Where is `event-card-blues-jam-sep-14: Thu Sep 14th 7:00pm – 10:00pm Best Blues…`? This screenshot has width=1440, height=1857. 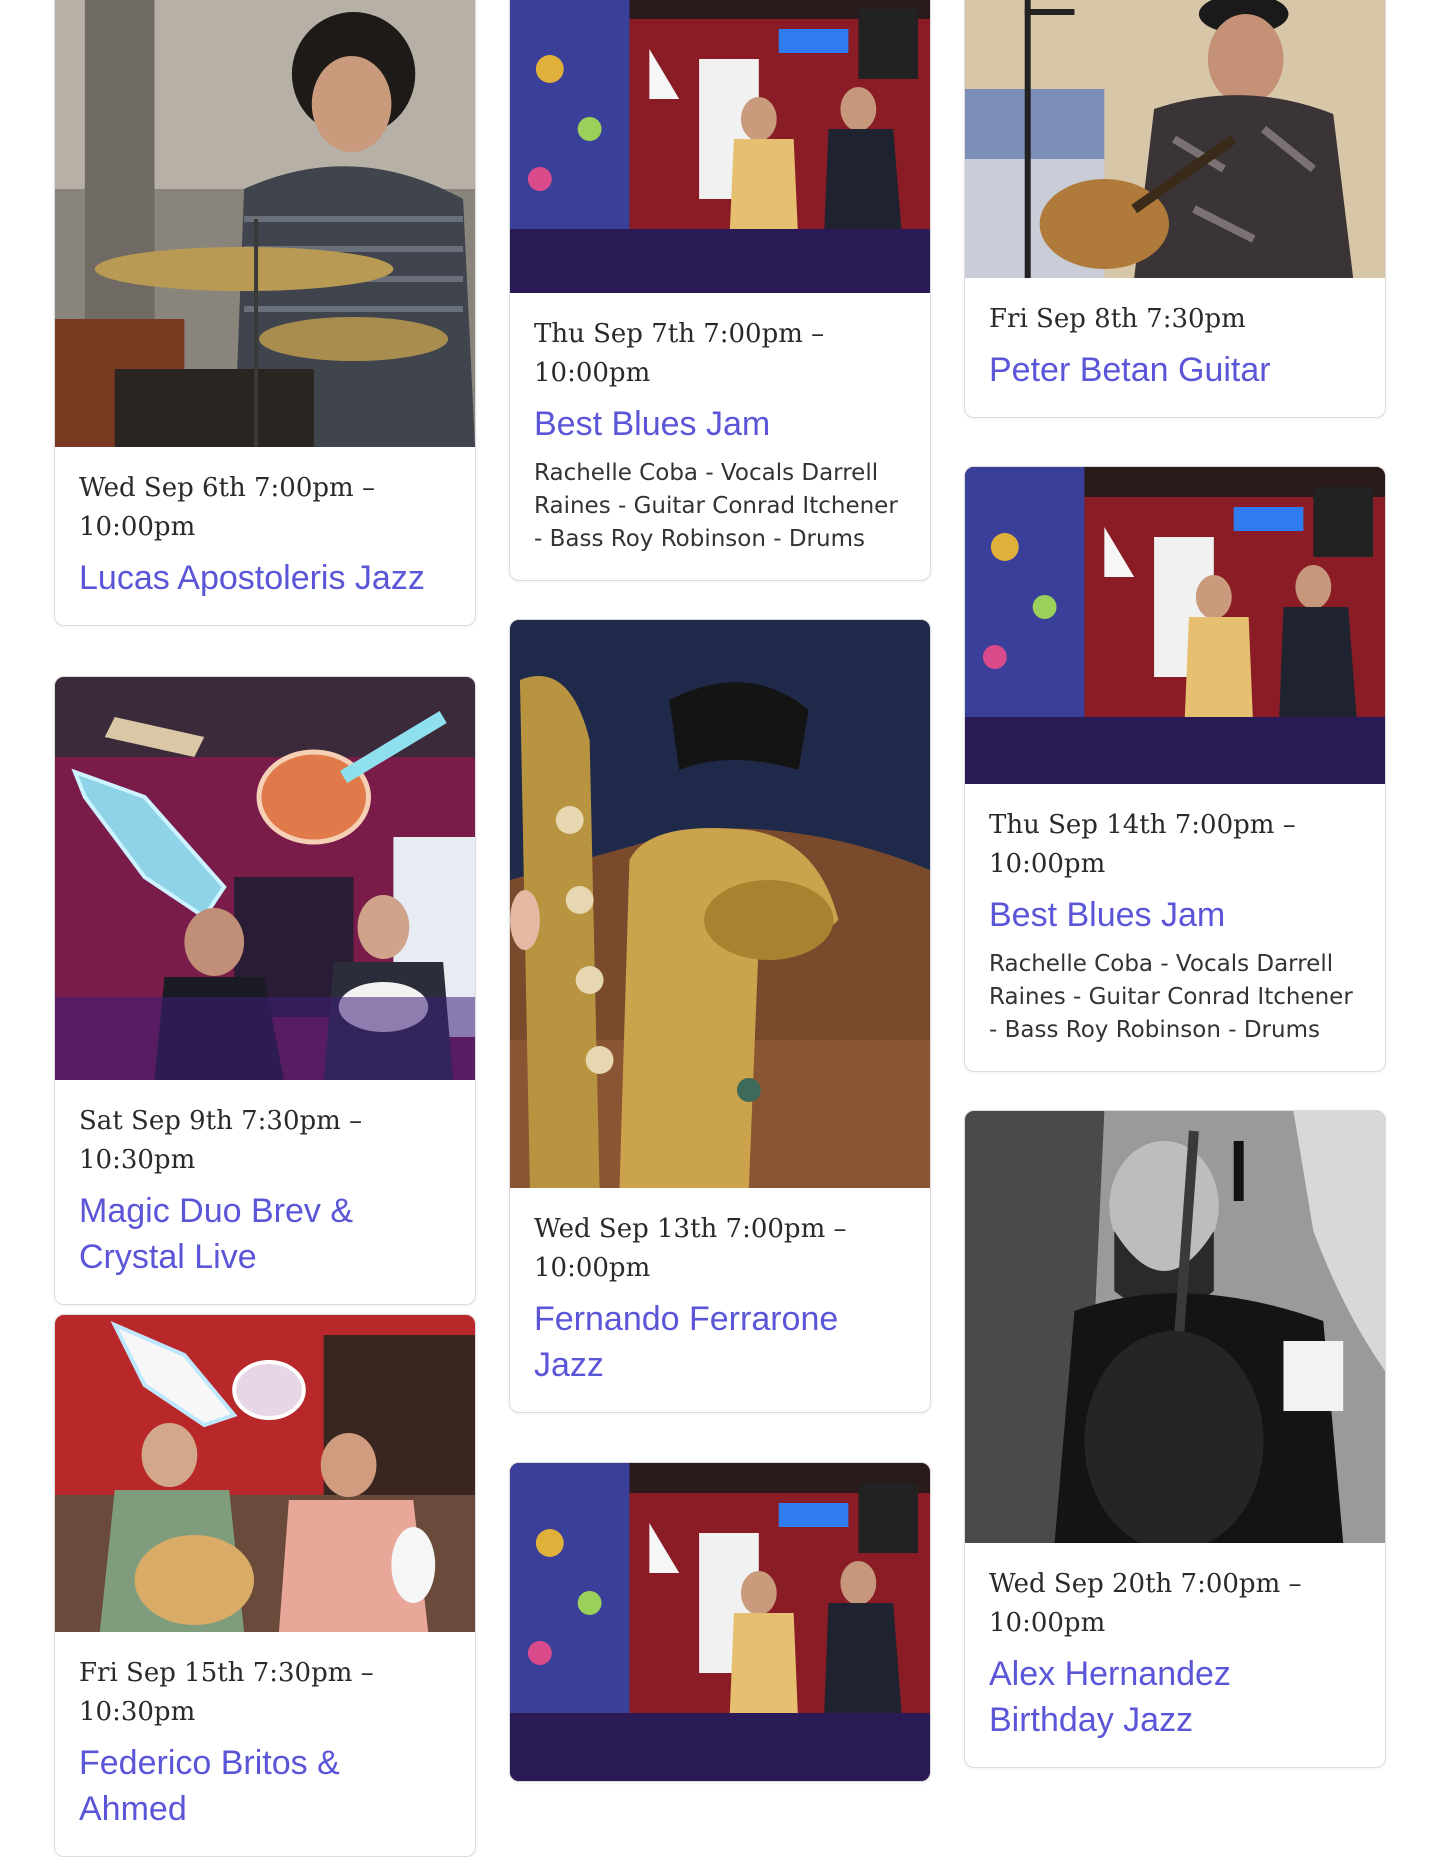 event-card-blues-jam-sep-14: Thu Sep 14th 7:00pm – 10:00pm Best Blues… is located at coordinates (1175, 769).